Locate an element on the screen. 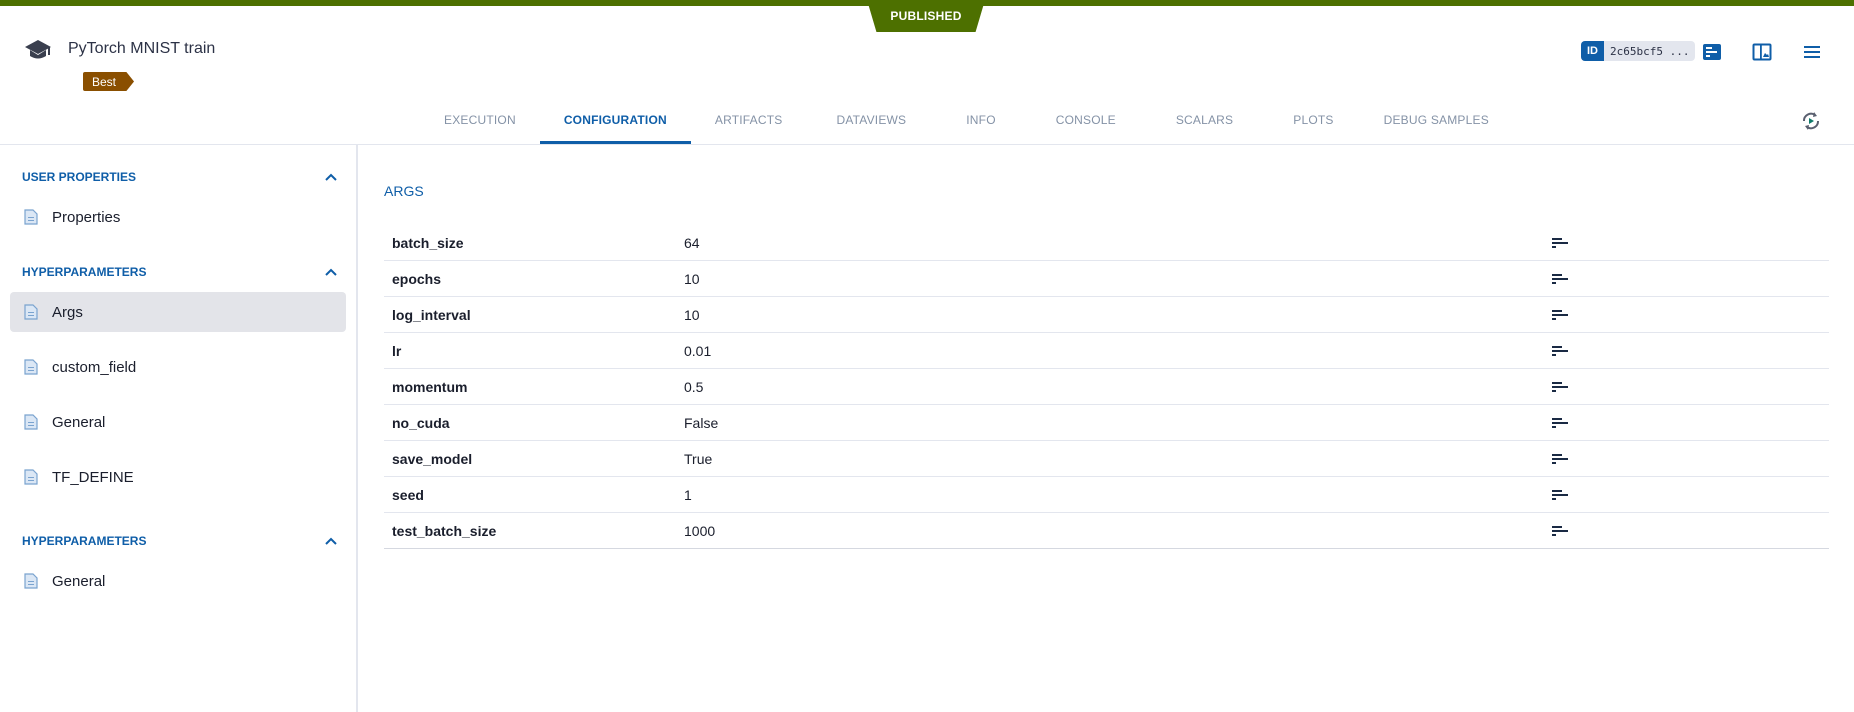 The height and width of the screenshot is (712, 1854). param-value: False is located at coordinates (701, 422).